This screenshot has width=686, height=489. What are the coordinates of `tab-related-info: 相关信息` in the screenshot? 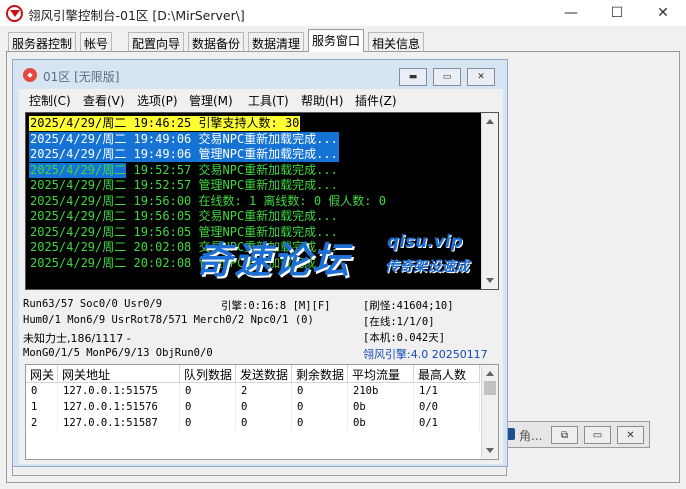 It's located at (396, 42).